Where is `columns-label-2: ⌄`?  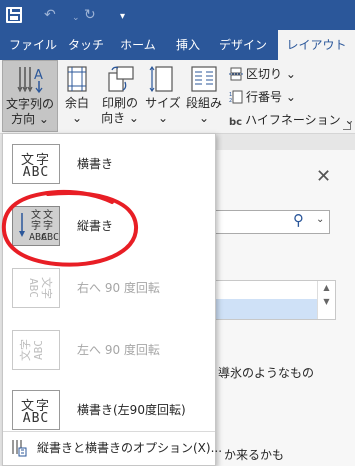
columns-label-2: ⌄ is located at coordinates (204, 118).